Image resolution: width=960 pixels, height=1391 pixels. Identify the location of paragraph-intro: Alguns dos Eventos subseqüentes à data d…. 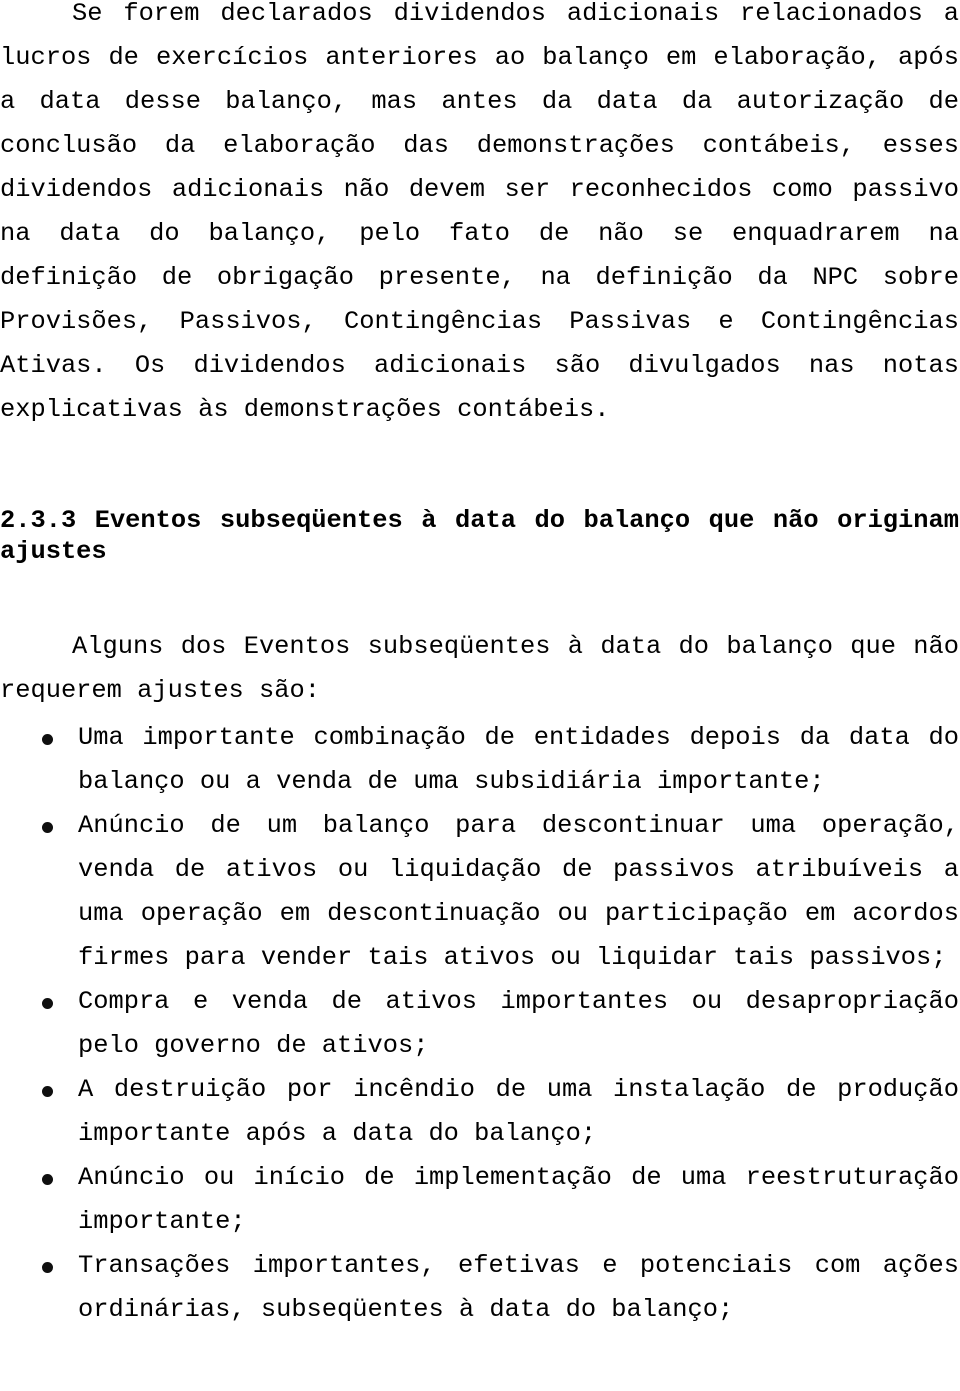
(479, 669).